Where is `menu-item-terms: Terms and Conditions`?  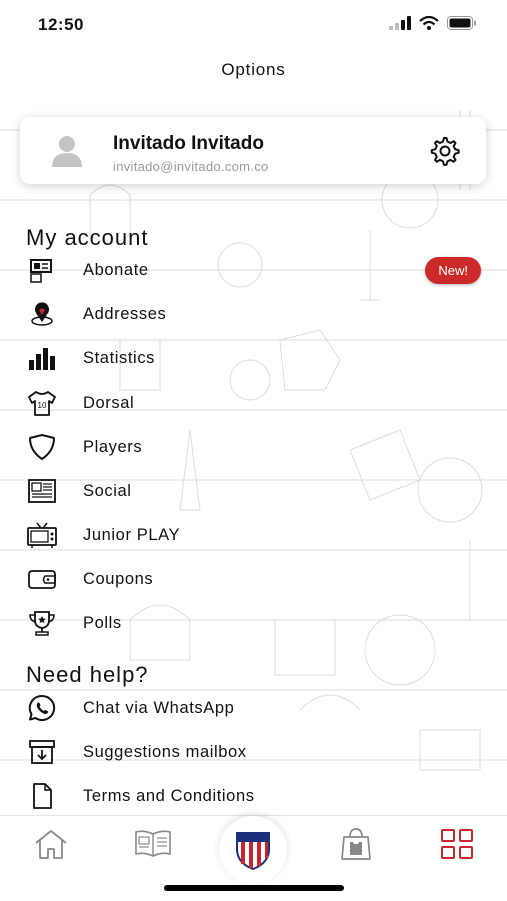
menu-item-terms: Terms and Conditions is located at coordinates (253, 796).